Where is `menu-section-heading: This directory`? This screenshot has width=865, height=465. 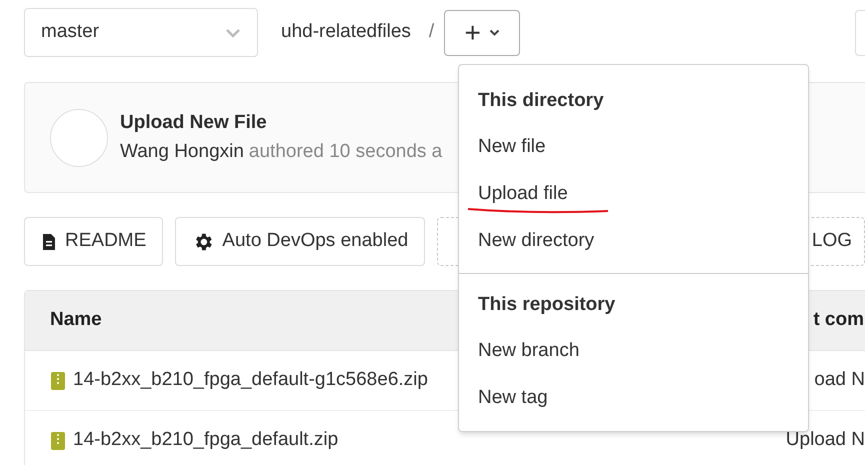
menu-section-heading: This directory is located at coordinates (541, 101).